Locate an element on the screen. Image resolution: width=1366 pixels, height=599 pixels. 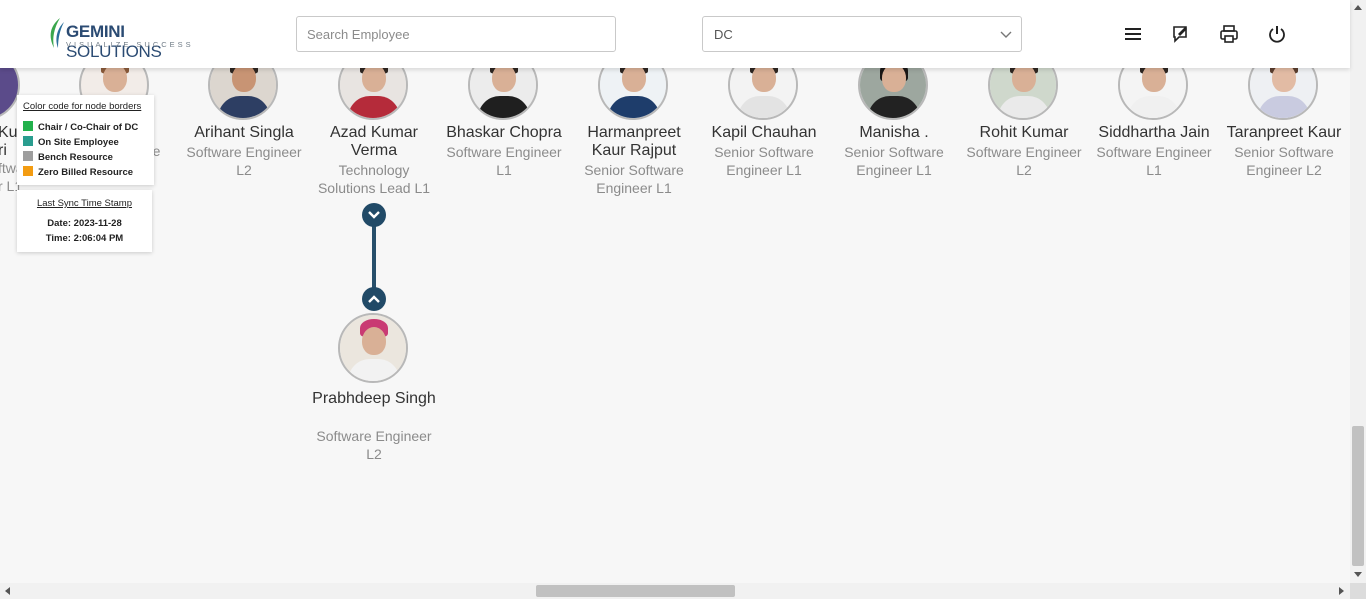
node-name: Azad Kumar Verma is located at coordinates (374, 141).